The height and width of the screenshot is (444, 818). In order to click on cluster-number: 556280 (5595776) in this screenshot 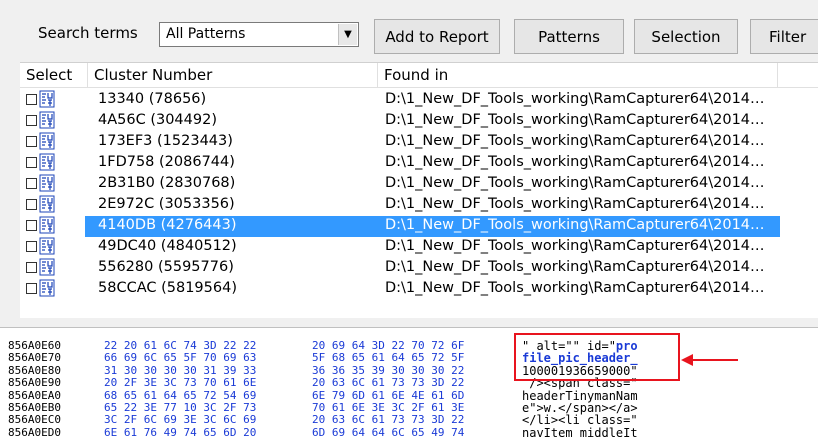, I will do `click(166, 267)`.